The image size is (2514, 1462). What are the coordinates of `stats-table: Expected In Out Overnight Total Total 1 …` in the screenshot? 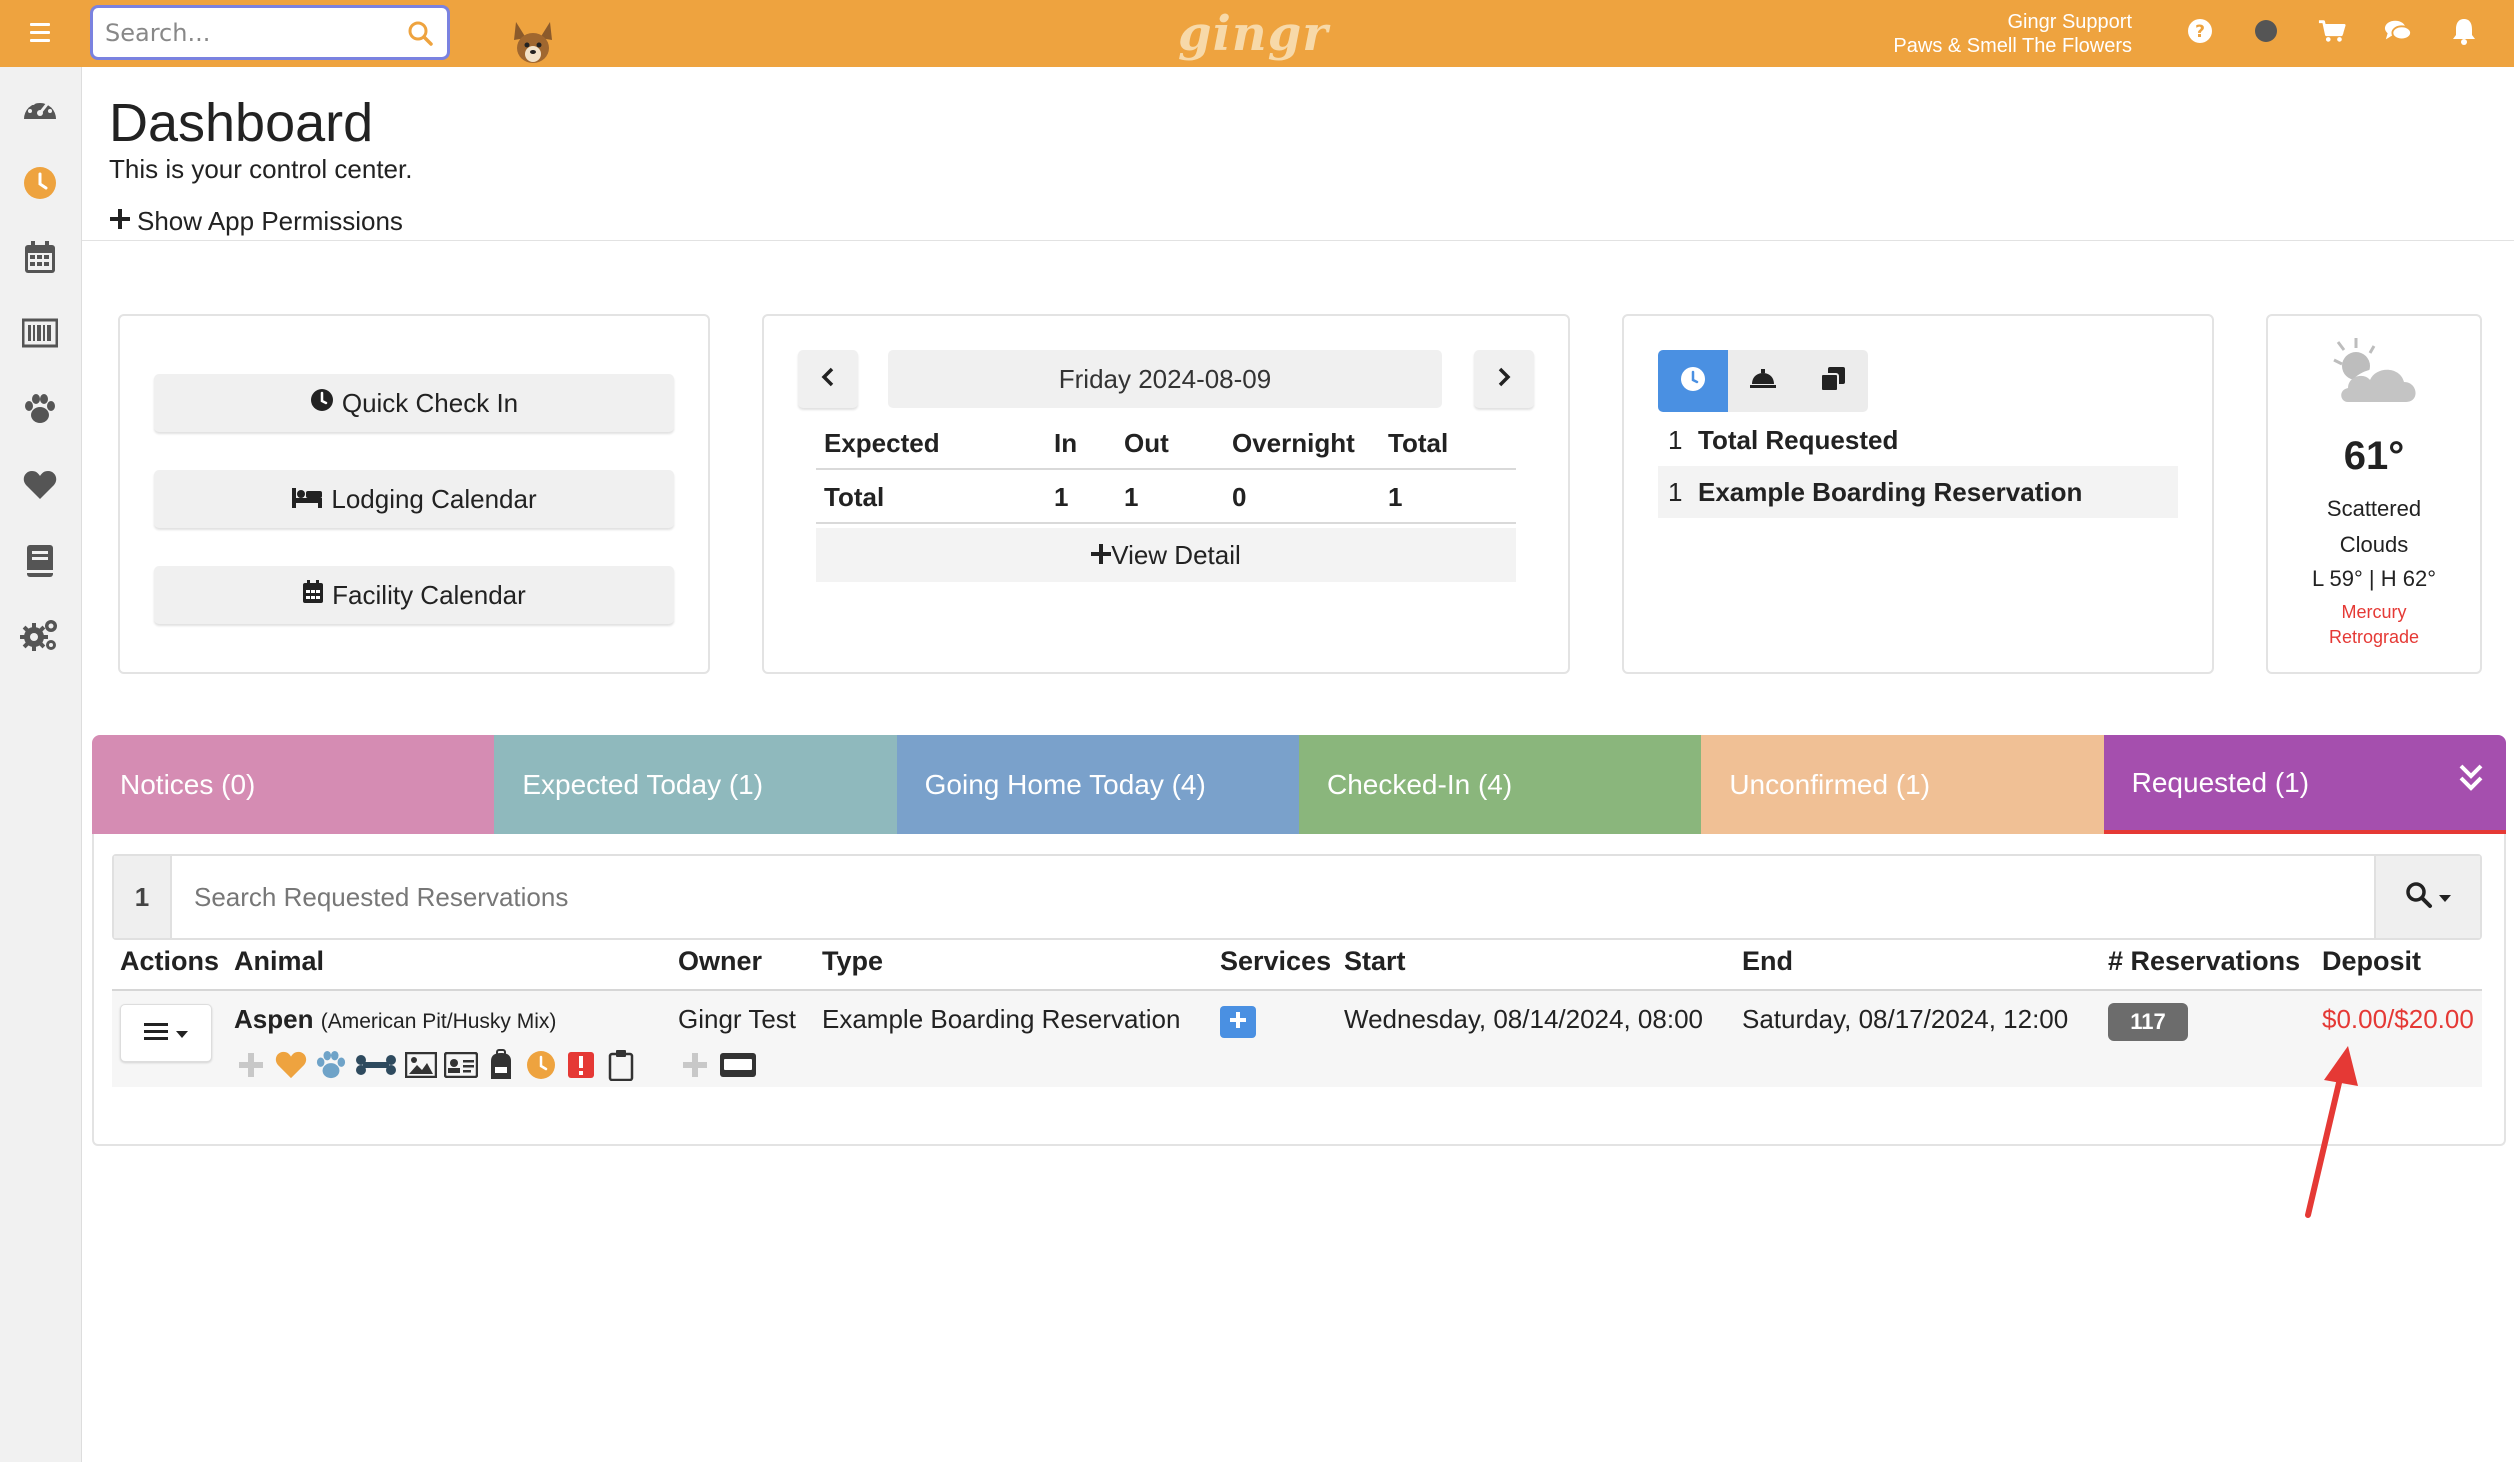 It's located at (1166, 470).